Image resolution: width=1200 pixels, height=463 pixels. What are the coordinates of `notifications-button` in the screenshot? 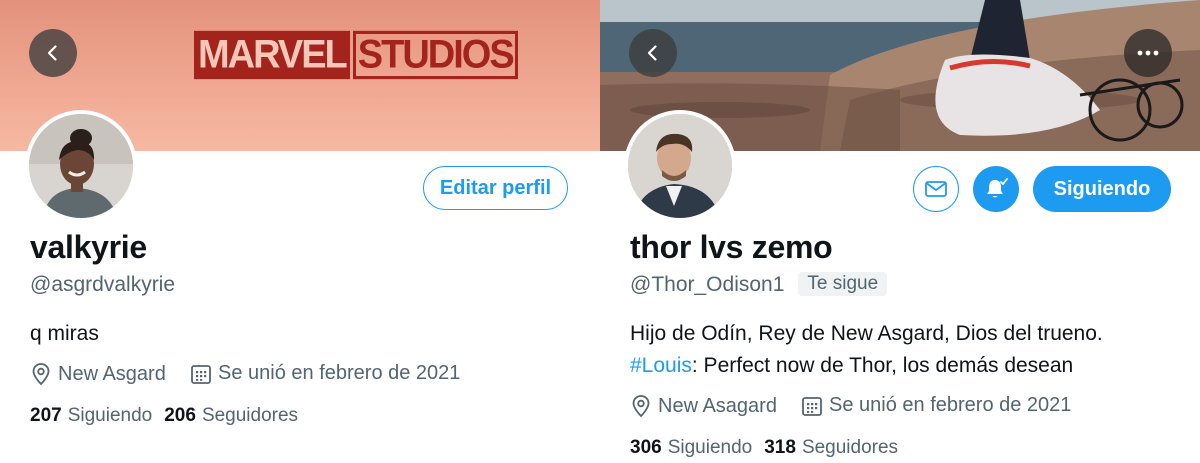 It's located at (996, 189).